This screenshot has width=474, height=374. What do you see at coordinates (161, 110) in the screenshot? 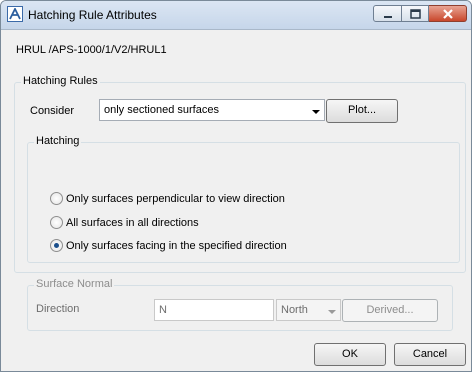
I see `consider-value: only sectioned surfaces` at bounding box center [161, 110].